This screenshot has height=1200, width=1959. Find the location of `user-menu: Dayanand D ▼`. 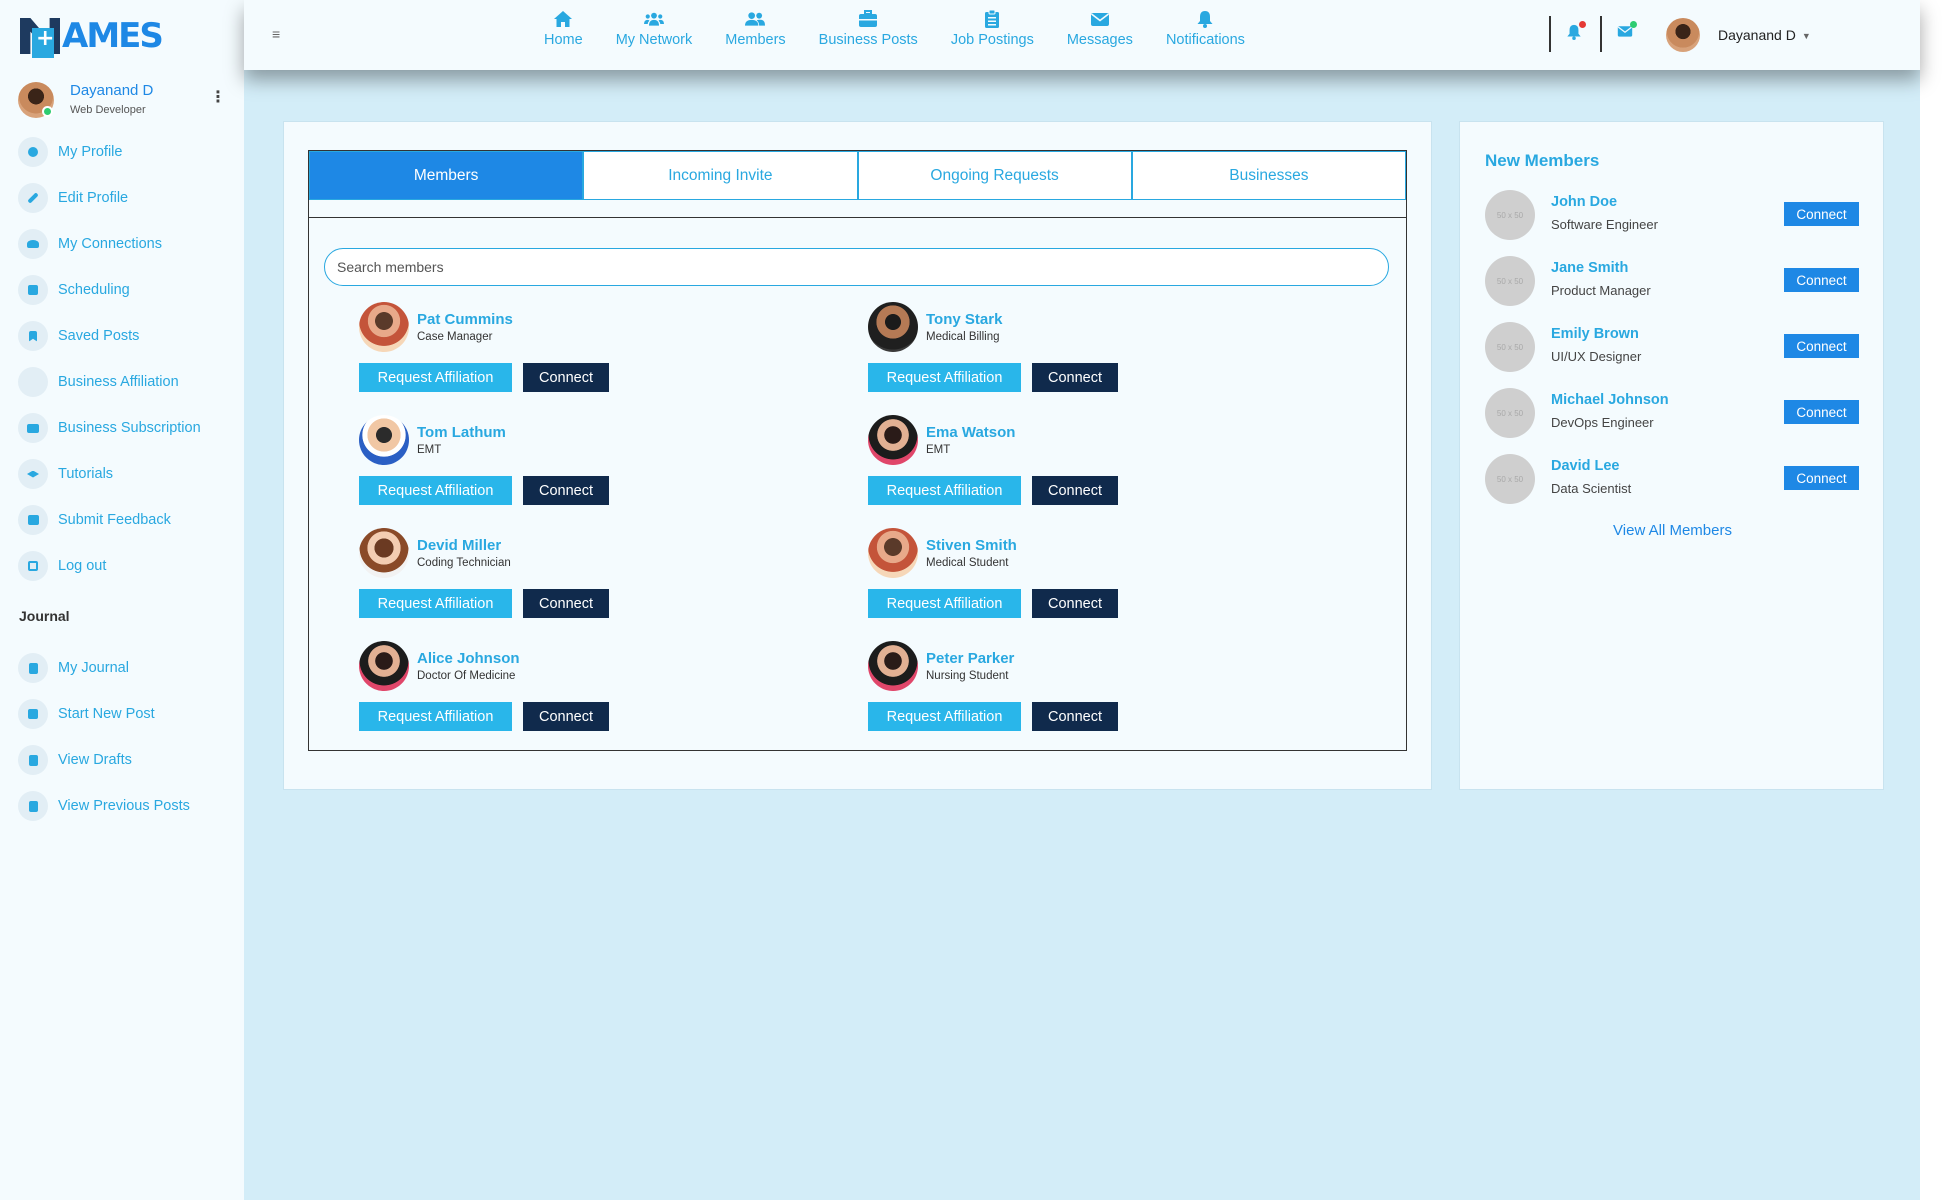

user-menu: Dayanand D ▼ is located at coordinates (1764, 35).